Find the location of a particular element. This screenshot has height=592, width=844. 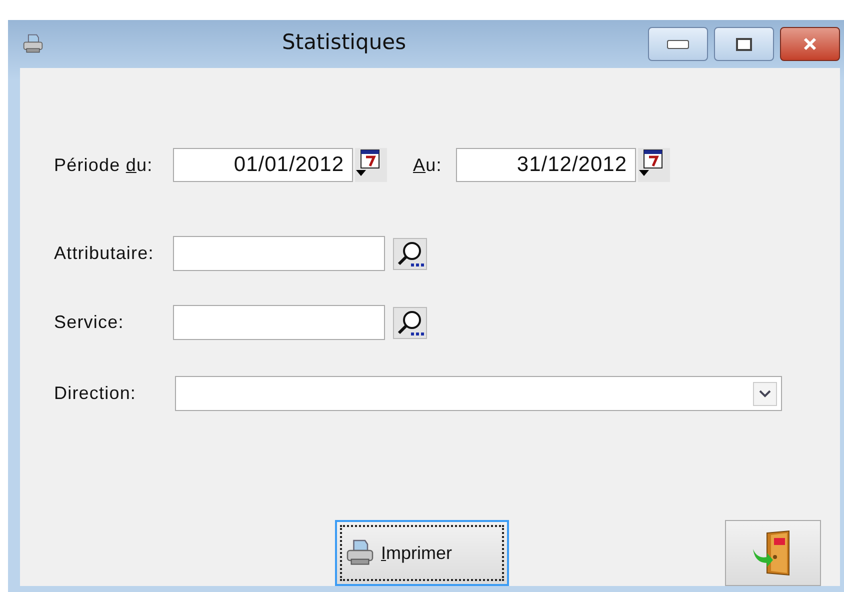

field-label: Service: is located at coordinates (89, 322).